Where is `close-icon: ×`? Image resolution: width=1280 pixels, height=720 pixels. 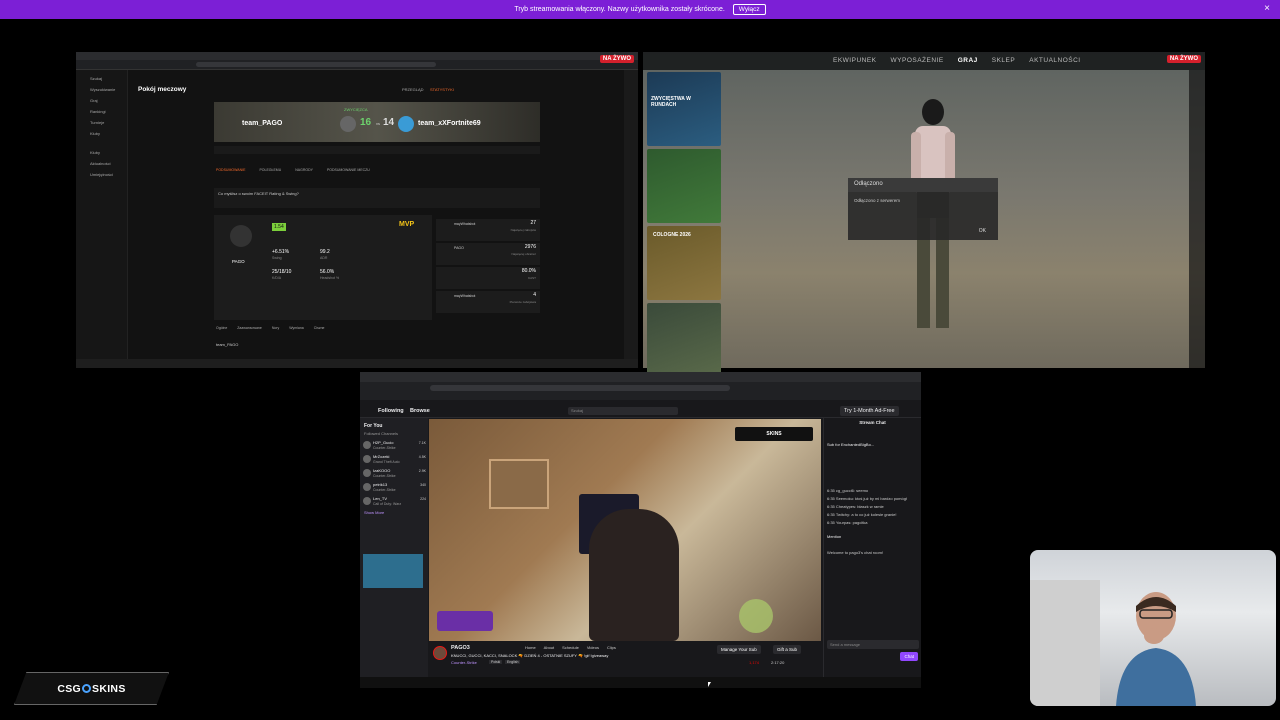
close-icon: × is located at coordinates (1267, 8).